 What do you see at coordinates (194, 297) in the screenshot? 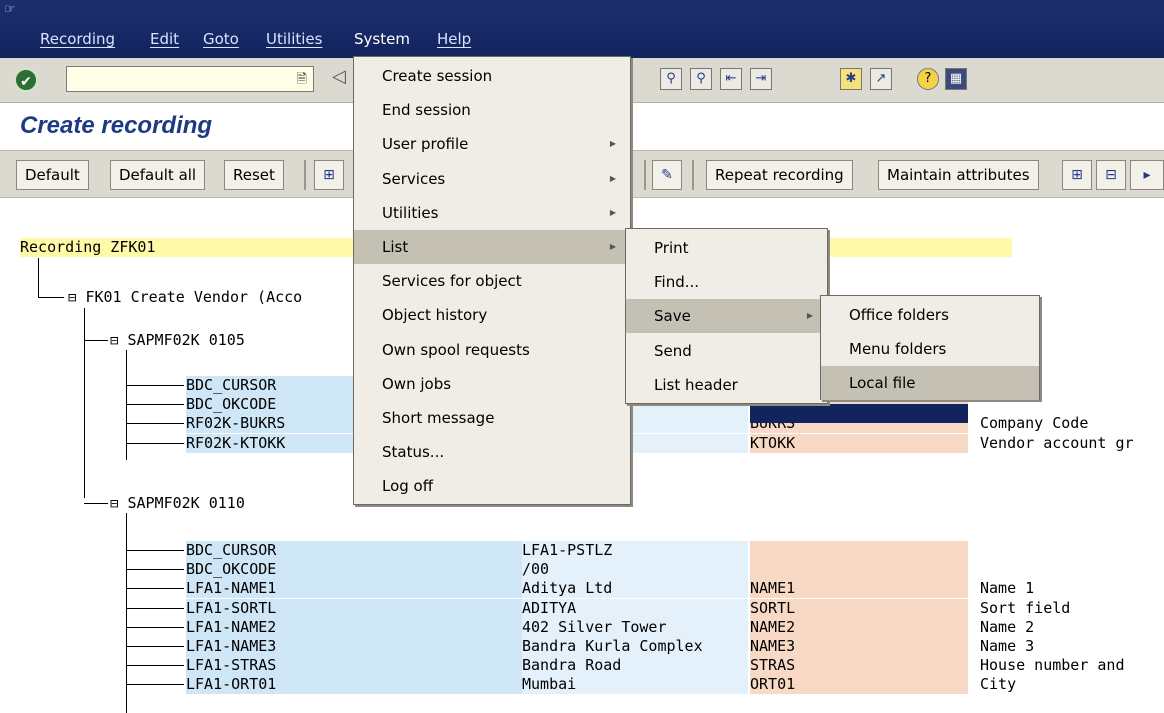
I see `transaction-label: FK01 Create Vendor (Acco` at bounding box center [194, 297].